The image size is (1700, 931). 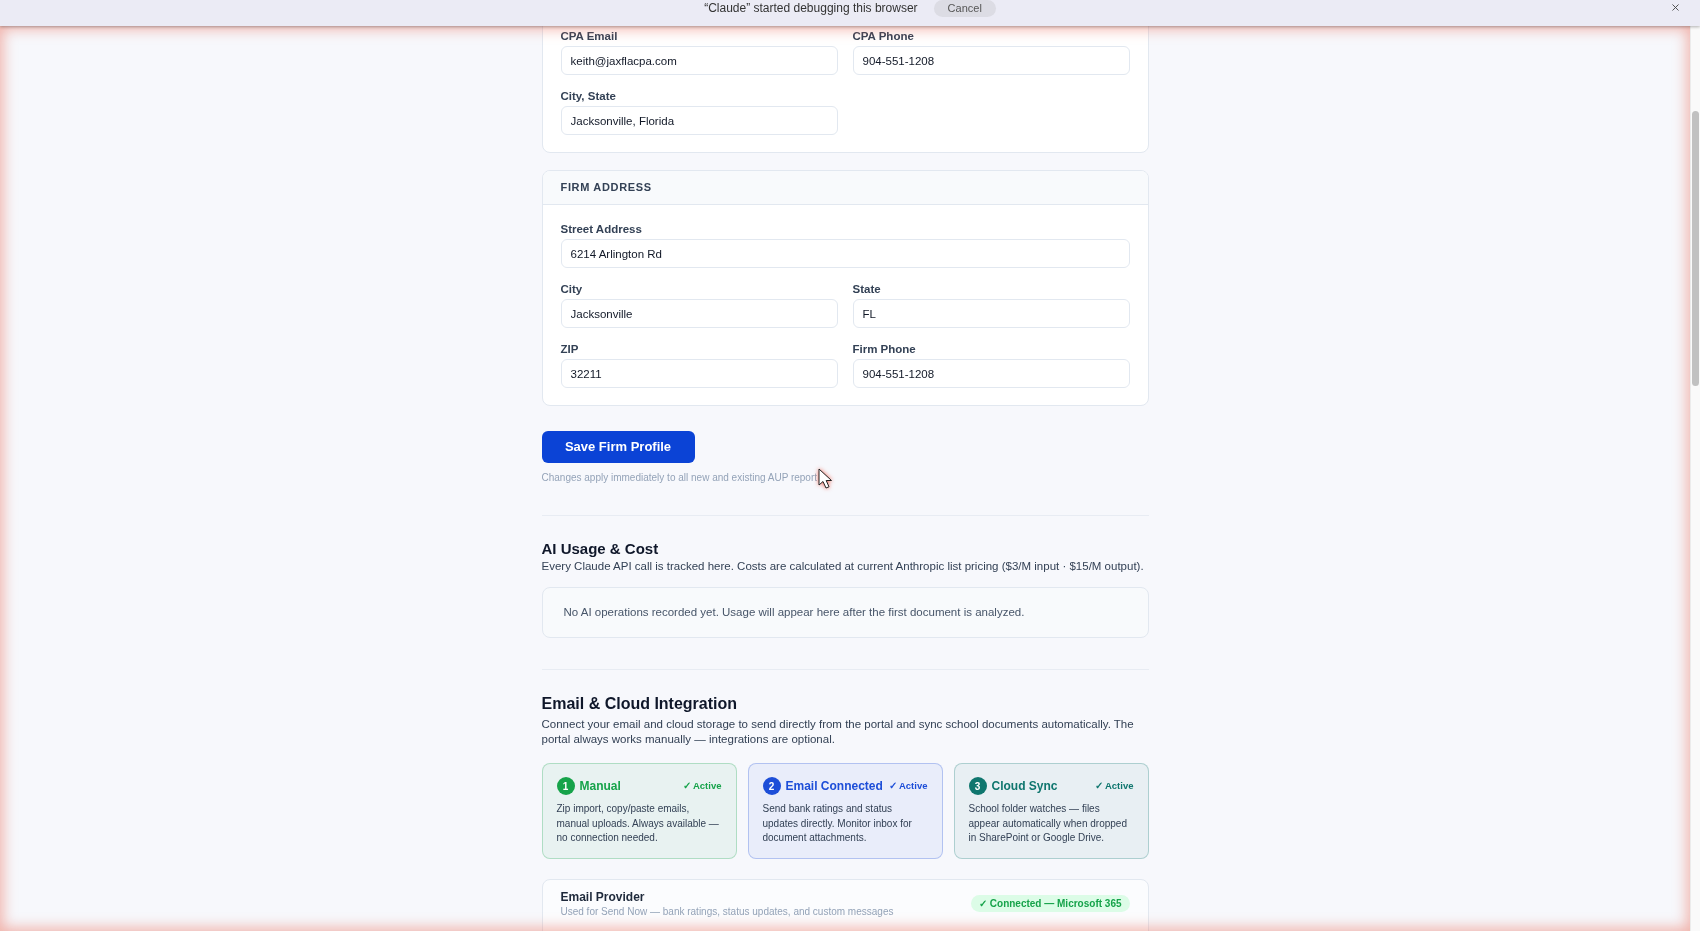 I want to click on field-label: Firm Phone, so click(x=884, y=349).